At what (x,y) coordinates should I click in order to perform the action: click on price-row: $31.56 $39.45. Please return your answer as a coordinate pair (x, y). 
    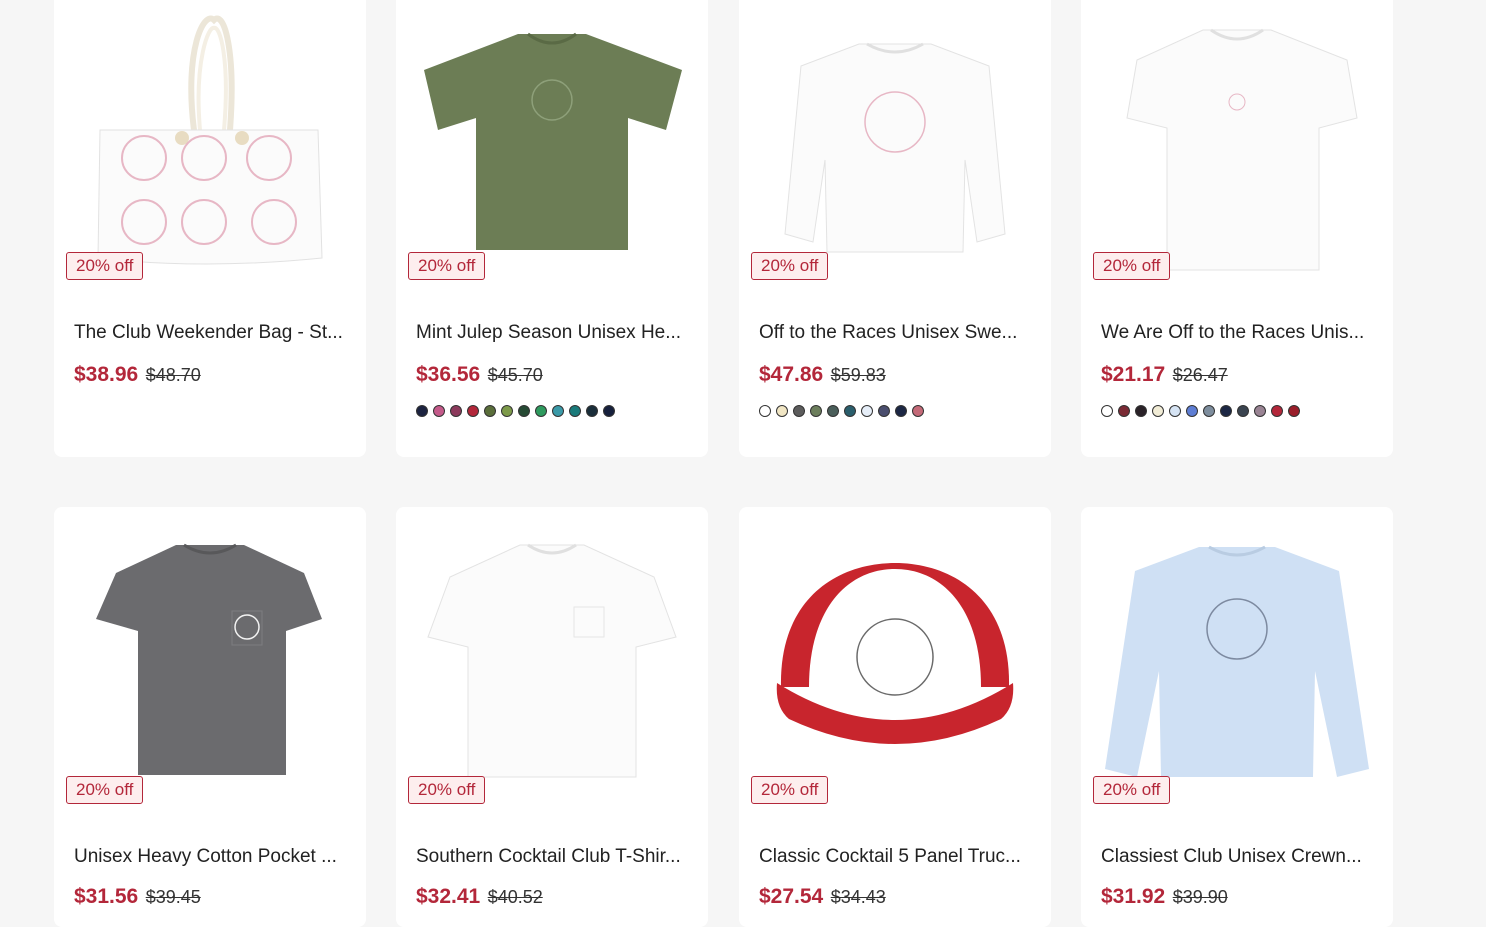
    Looking at the image, I should click on (137, 897).